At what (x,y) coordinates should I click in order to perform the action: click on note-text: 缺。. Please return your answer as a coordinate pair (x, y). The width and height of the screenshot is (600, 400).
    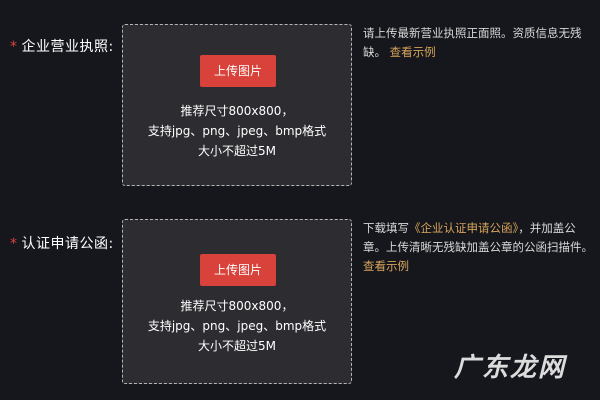
    Looking at the image, I should click on (374, 52).